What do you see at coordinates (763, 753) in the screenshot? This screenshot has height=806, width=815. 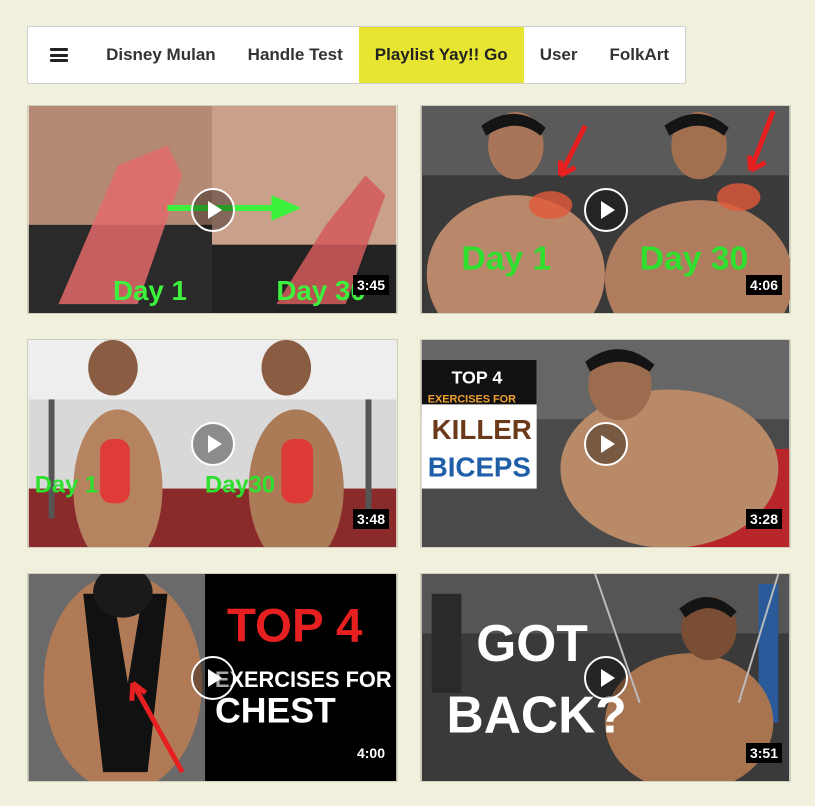 I see `video-duration: 3:51` at bounding box center [763, 753].